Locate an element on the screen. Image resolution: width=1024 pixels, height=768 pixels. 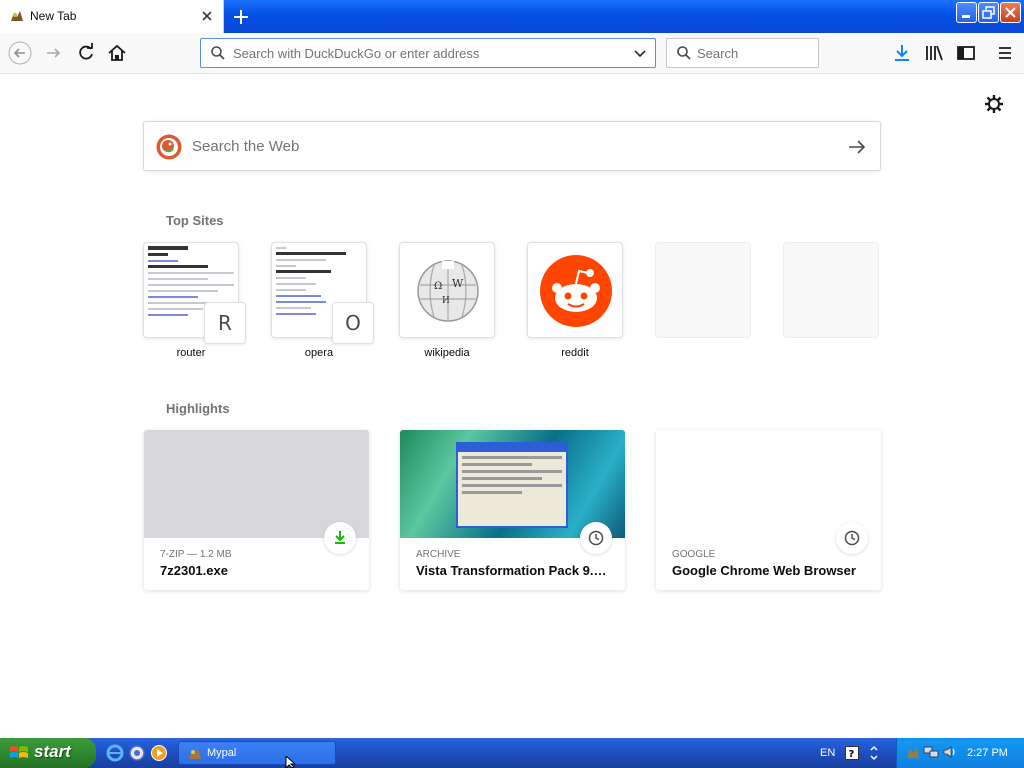
highlight-title: Google Chrome Web Browser is located at coordinates (764, 570).